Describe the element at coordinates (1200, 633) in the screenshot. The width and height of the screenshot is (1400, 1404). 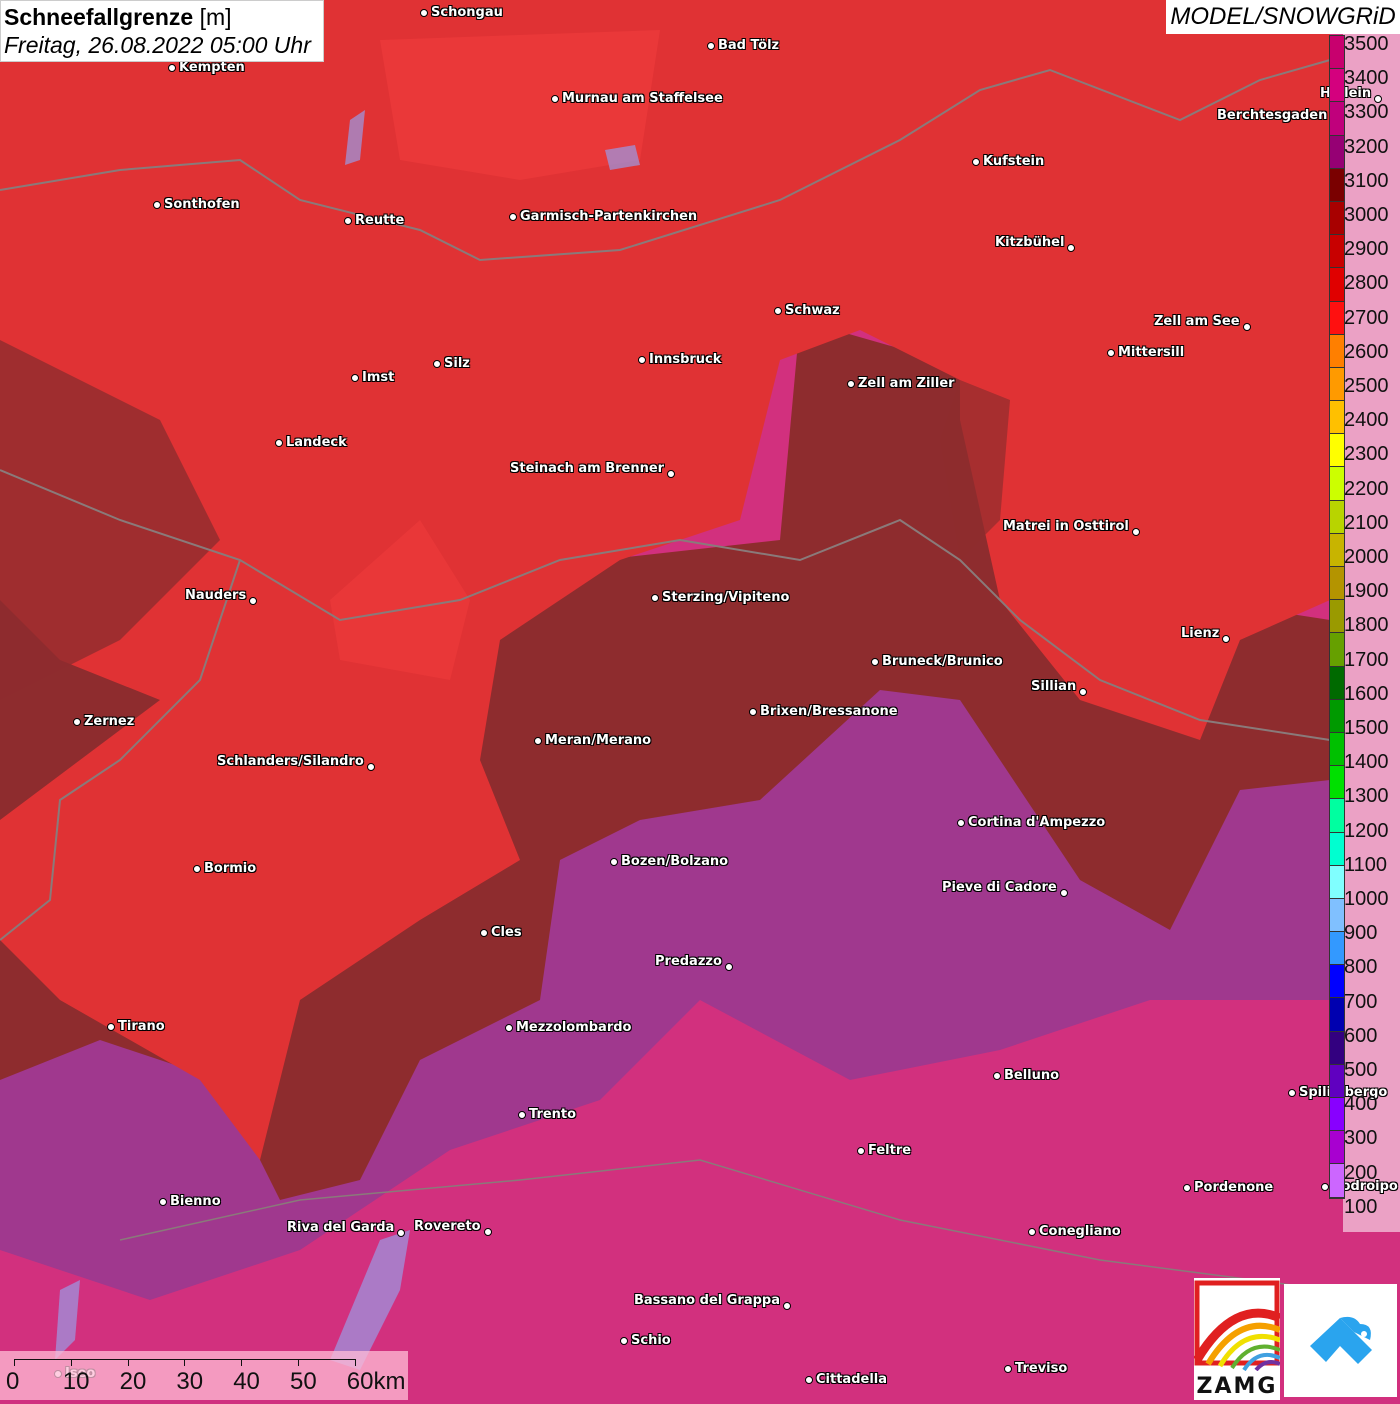
I see `city-label: Lienz` at that location.